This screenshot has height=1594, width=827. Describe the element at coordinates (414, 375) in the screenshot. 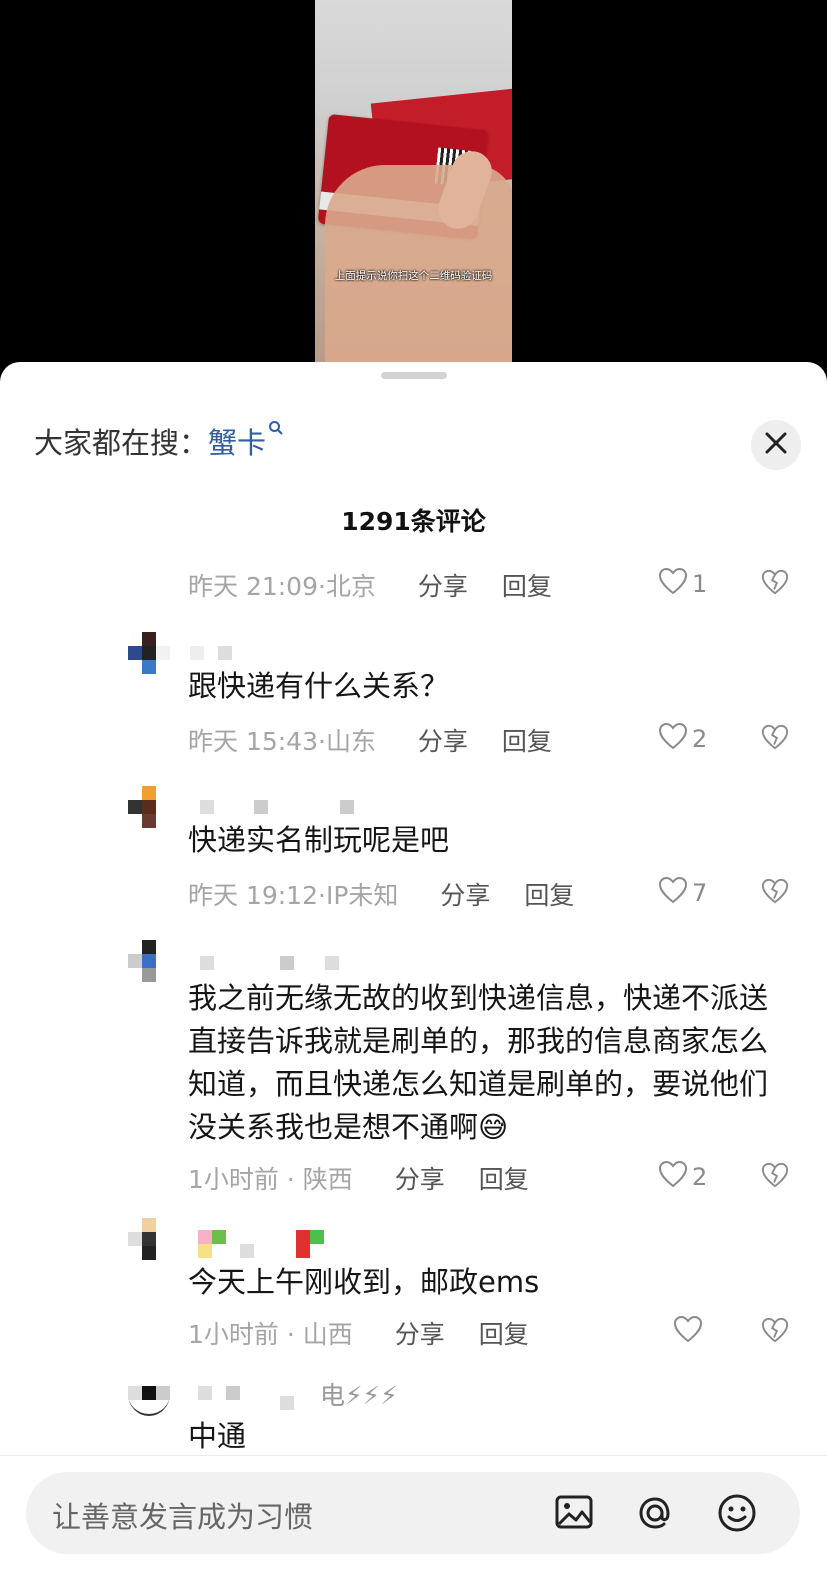

I see `drag-handle` at that location.